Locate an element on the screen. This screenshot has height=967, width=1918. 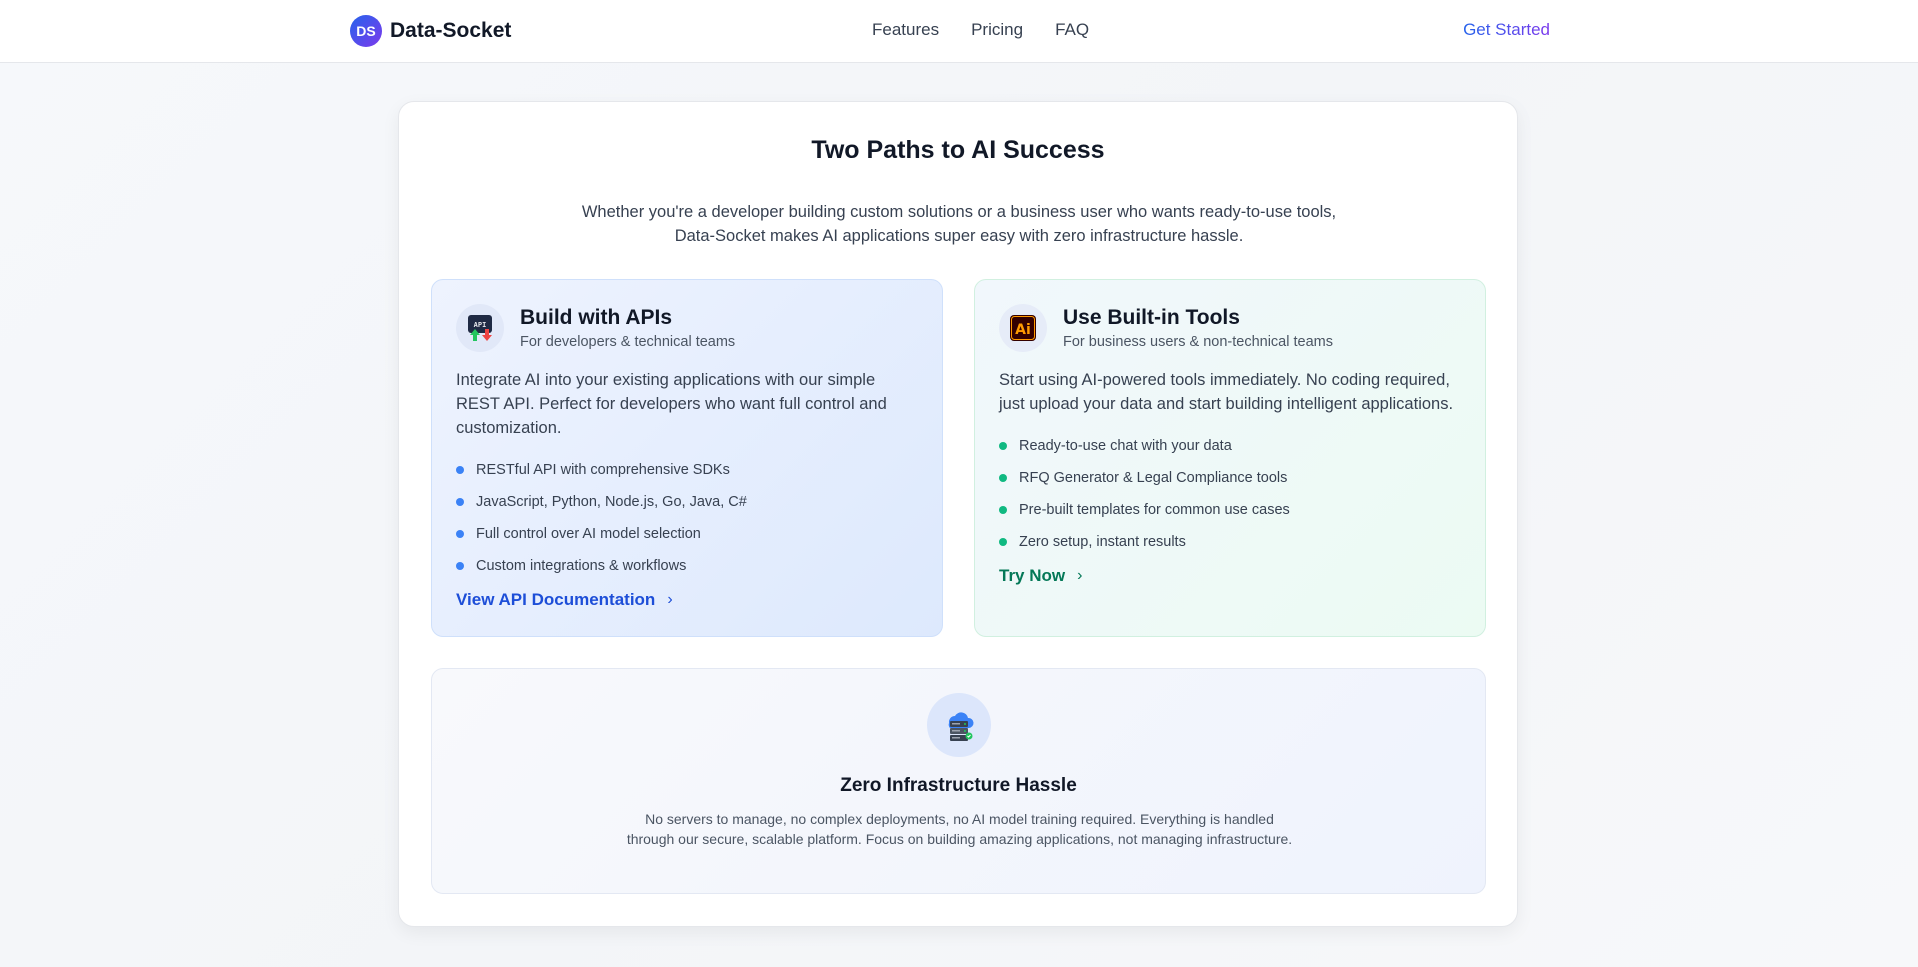
nav-faq-link: FAQ is located at coordinates (1072, 30).